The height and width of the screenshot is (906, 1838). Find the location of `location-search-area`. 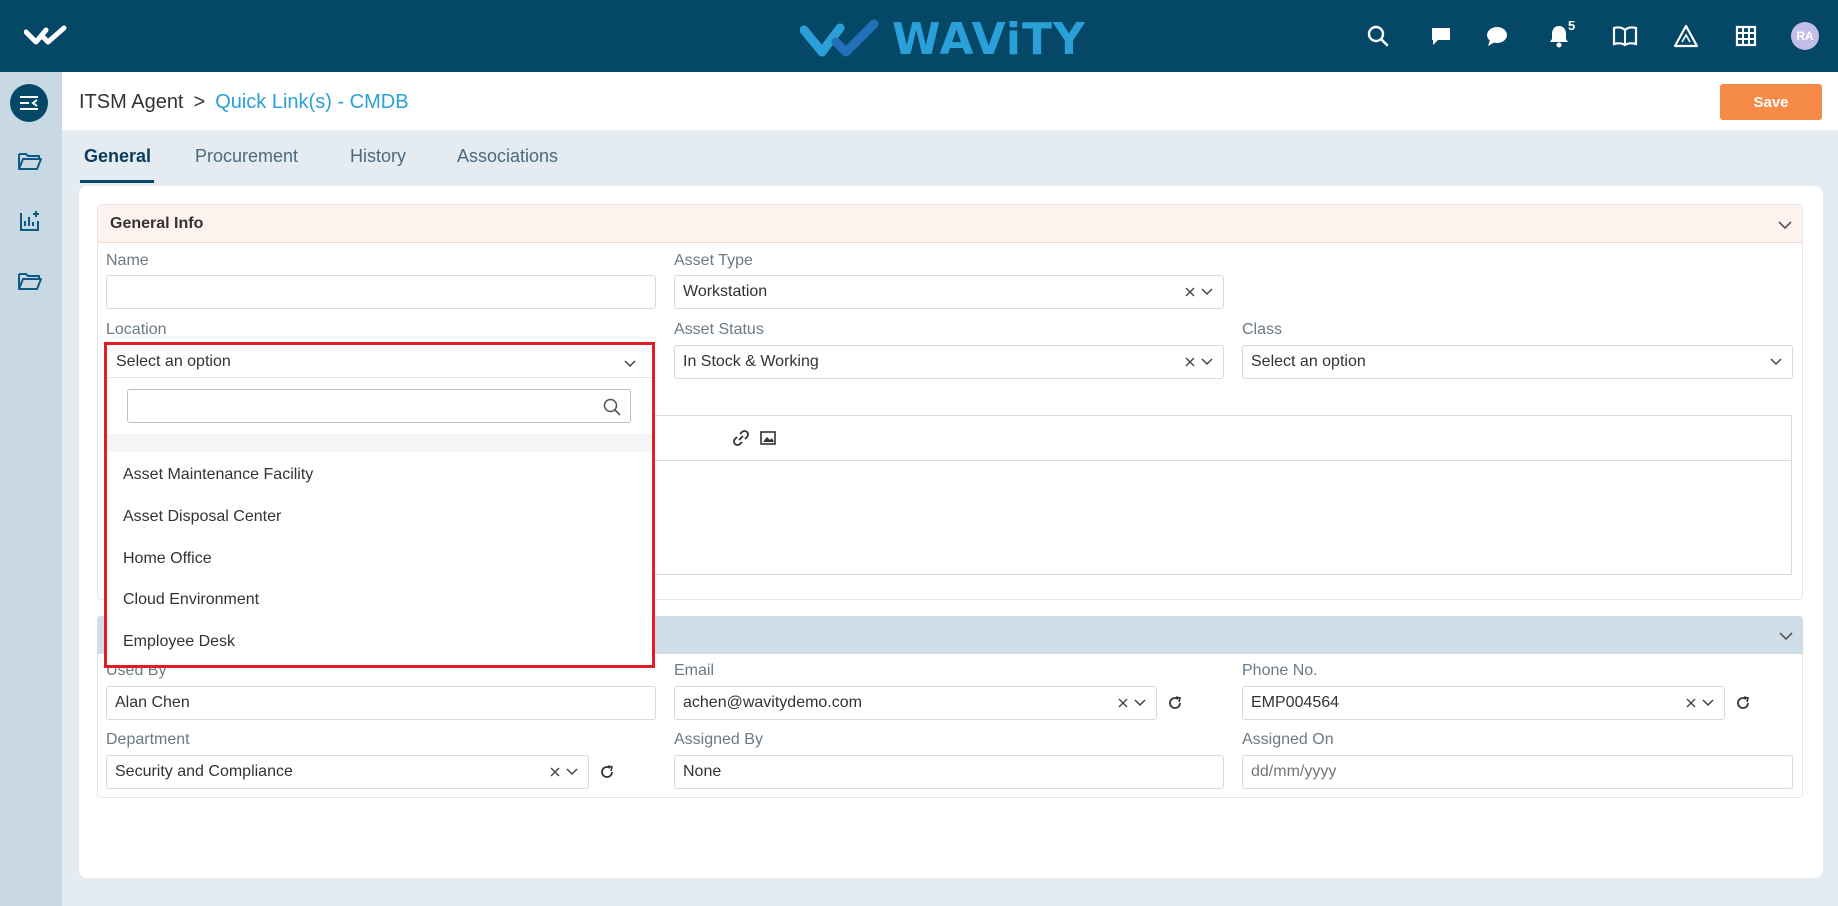

location-search-area is located at coordinates (379, 406).